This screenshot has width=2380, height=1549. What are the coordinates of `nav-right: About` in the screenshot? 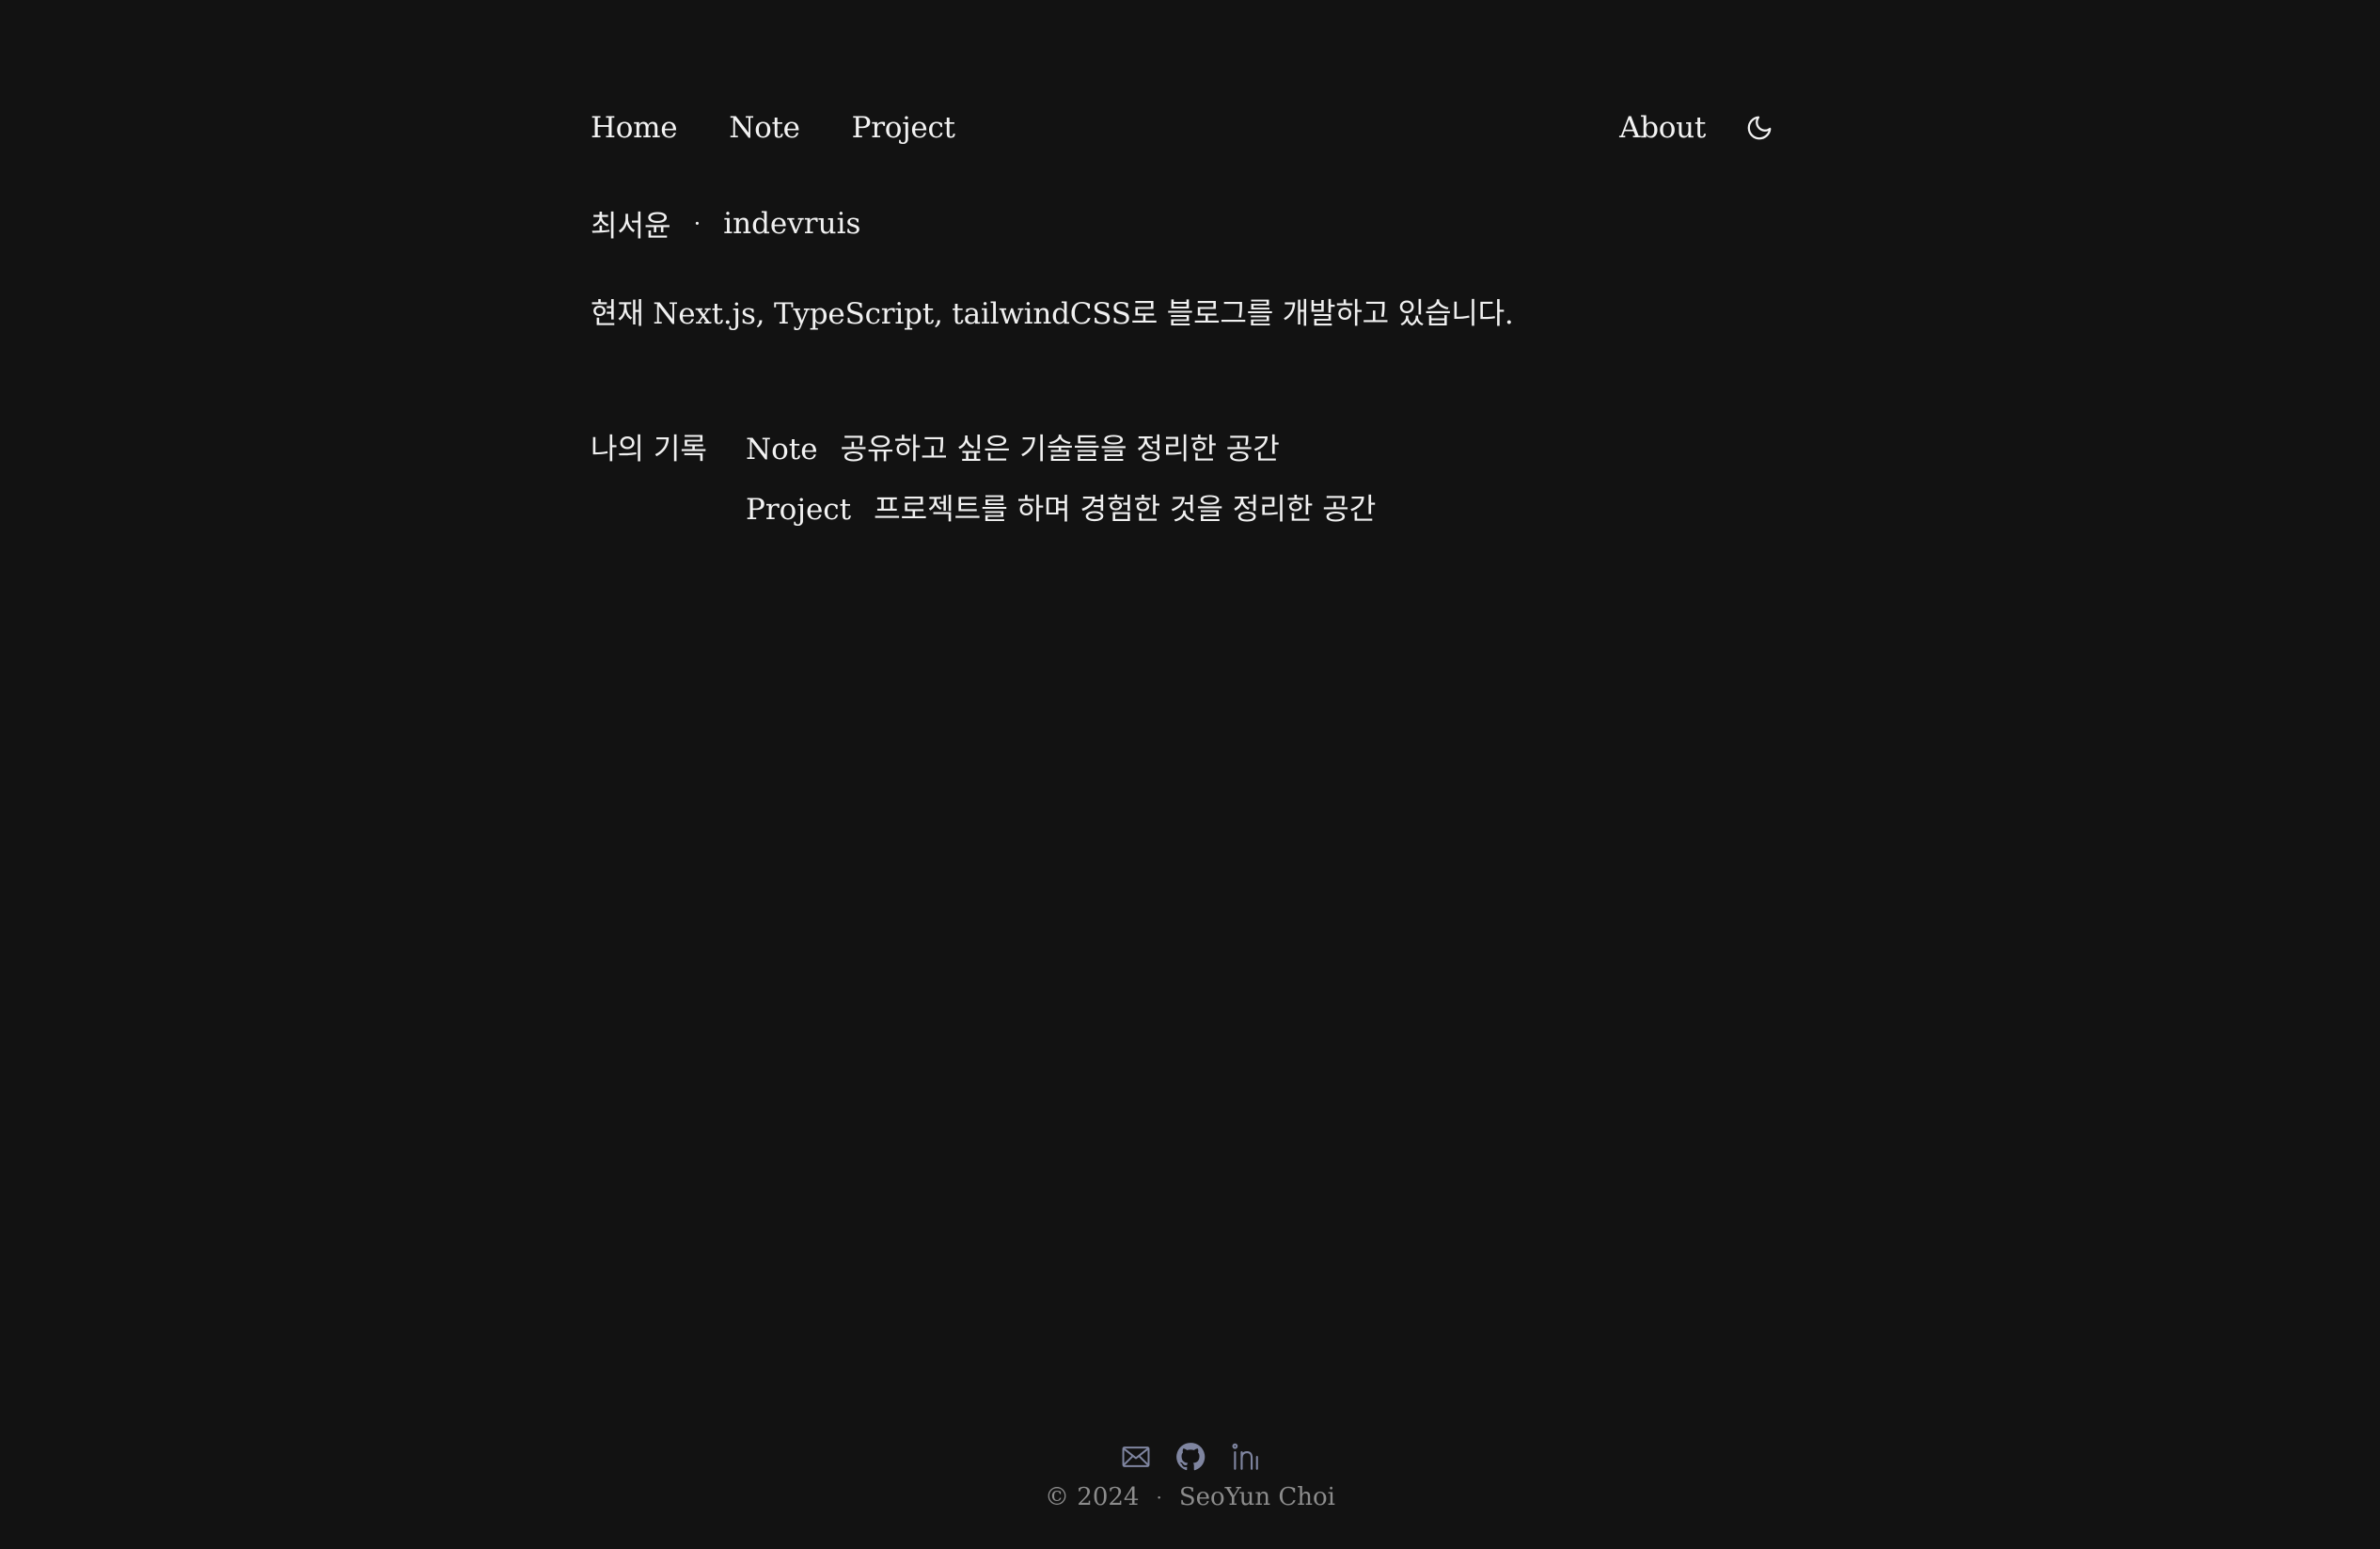 It's located at (1697, 128).